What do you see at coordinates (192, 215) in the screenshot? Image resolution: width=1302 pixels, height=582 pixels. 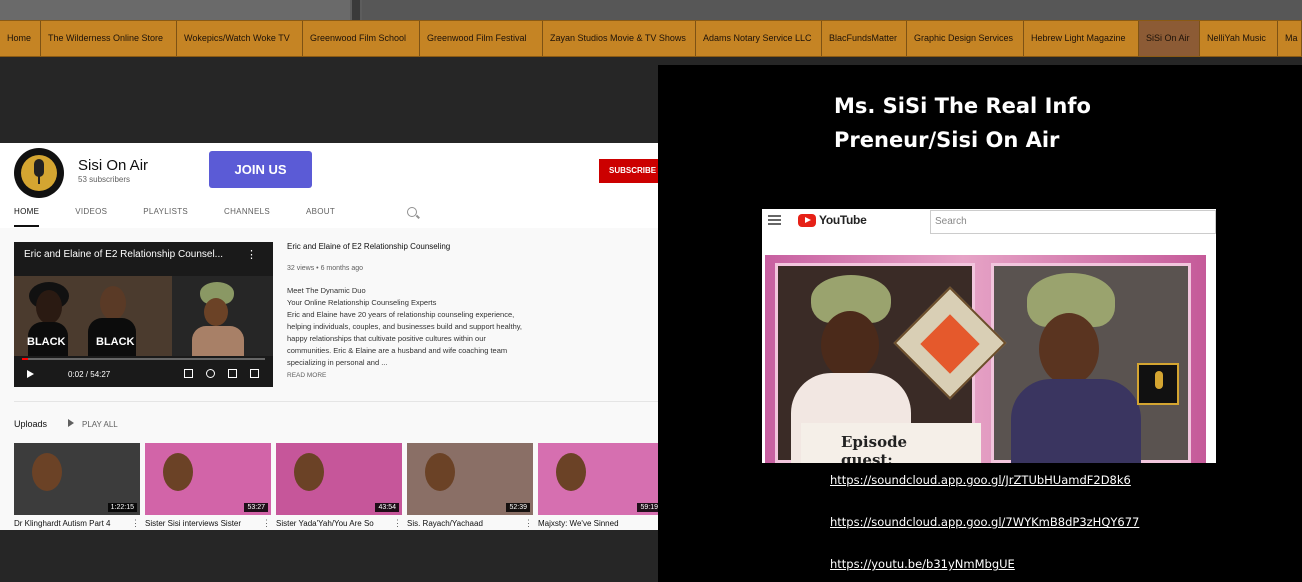 I see `channel-tabs: HOME VIDEOS PLAYLISTS CHANNELS ABOUT` at bounding box center [192, 215].